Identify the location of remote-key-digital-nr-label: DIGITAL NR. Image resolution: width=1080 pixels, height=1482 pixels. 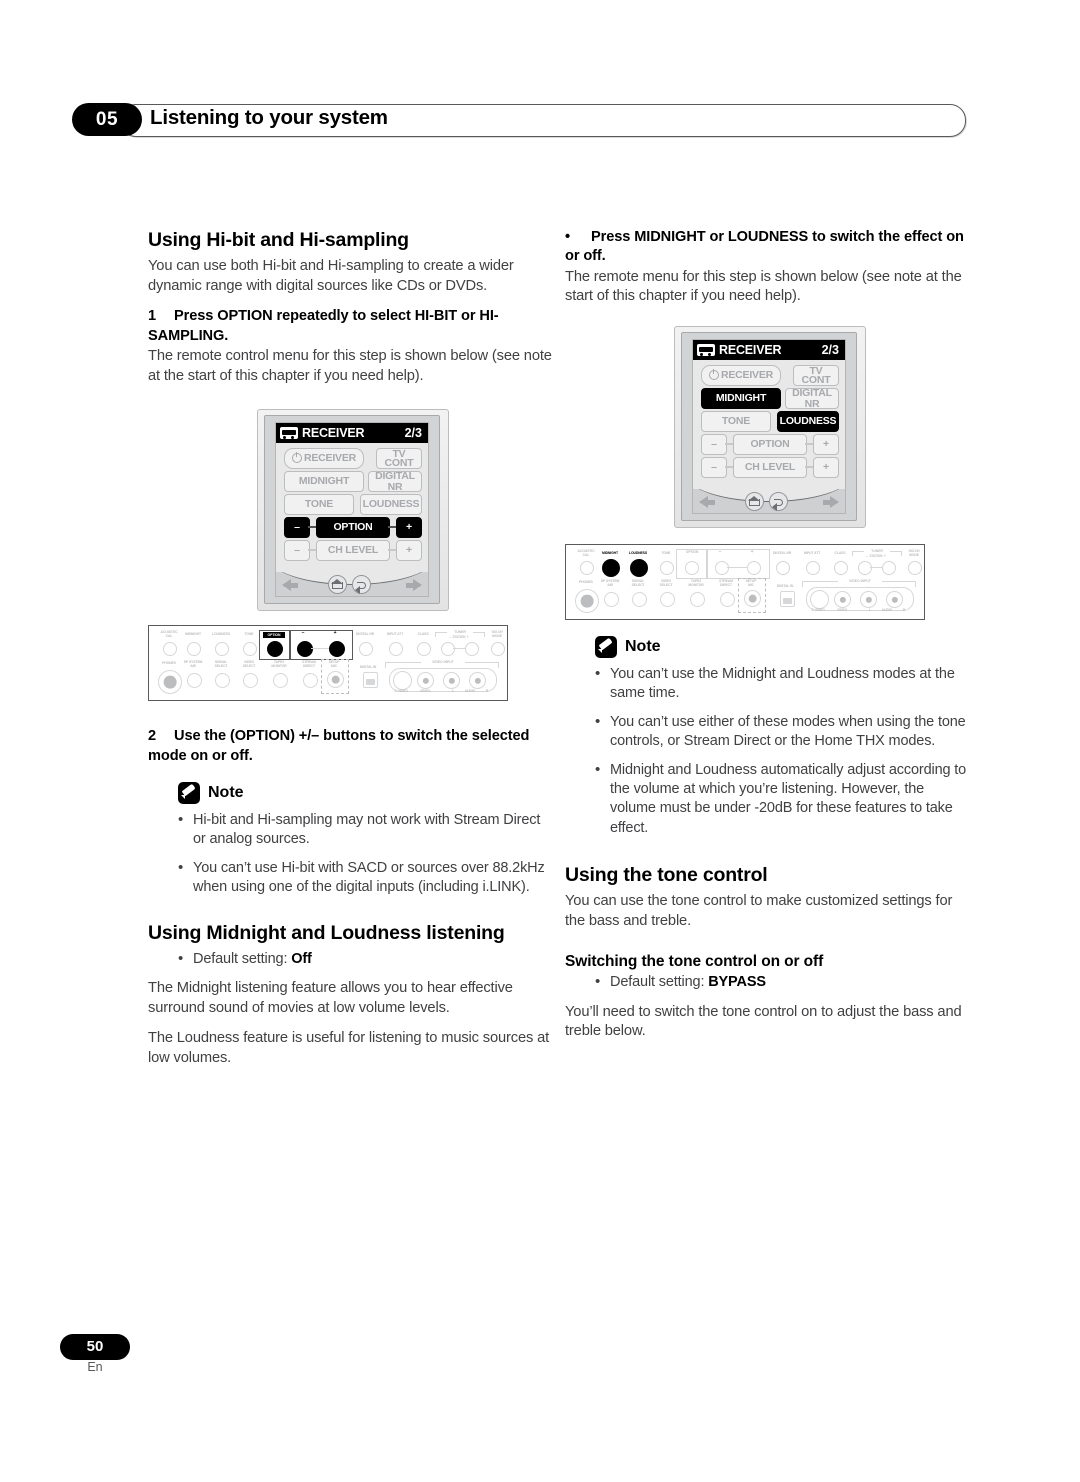
(812, 398).